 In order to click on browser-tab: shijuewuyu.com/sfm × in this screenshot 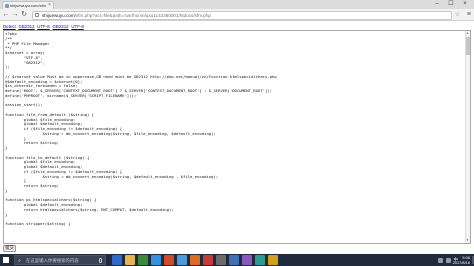, I will do `click(28, 5)`.